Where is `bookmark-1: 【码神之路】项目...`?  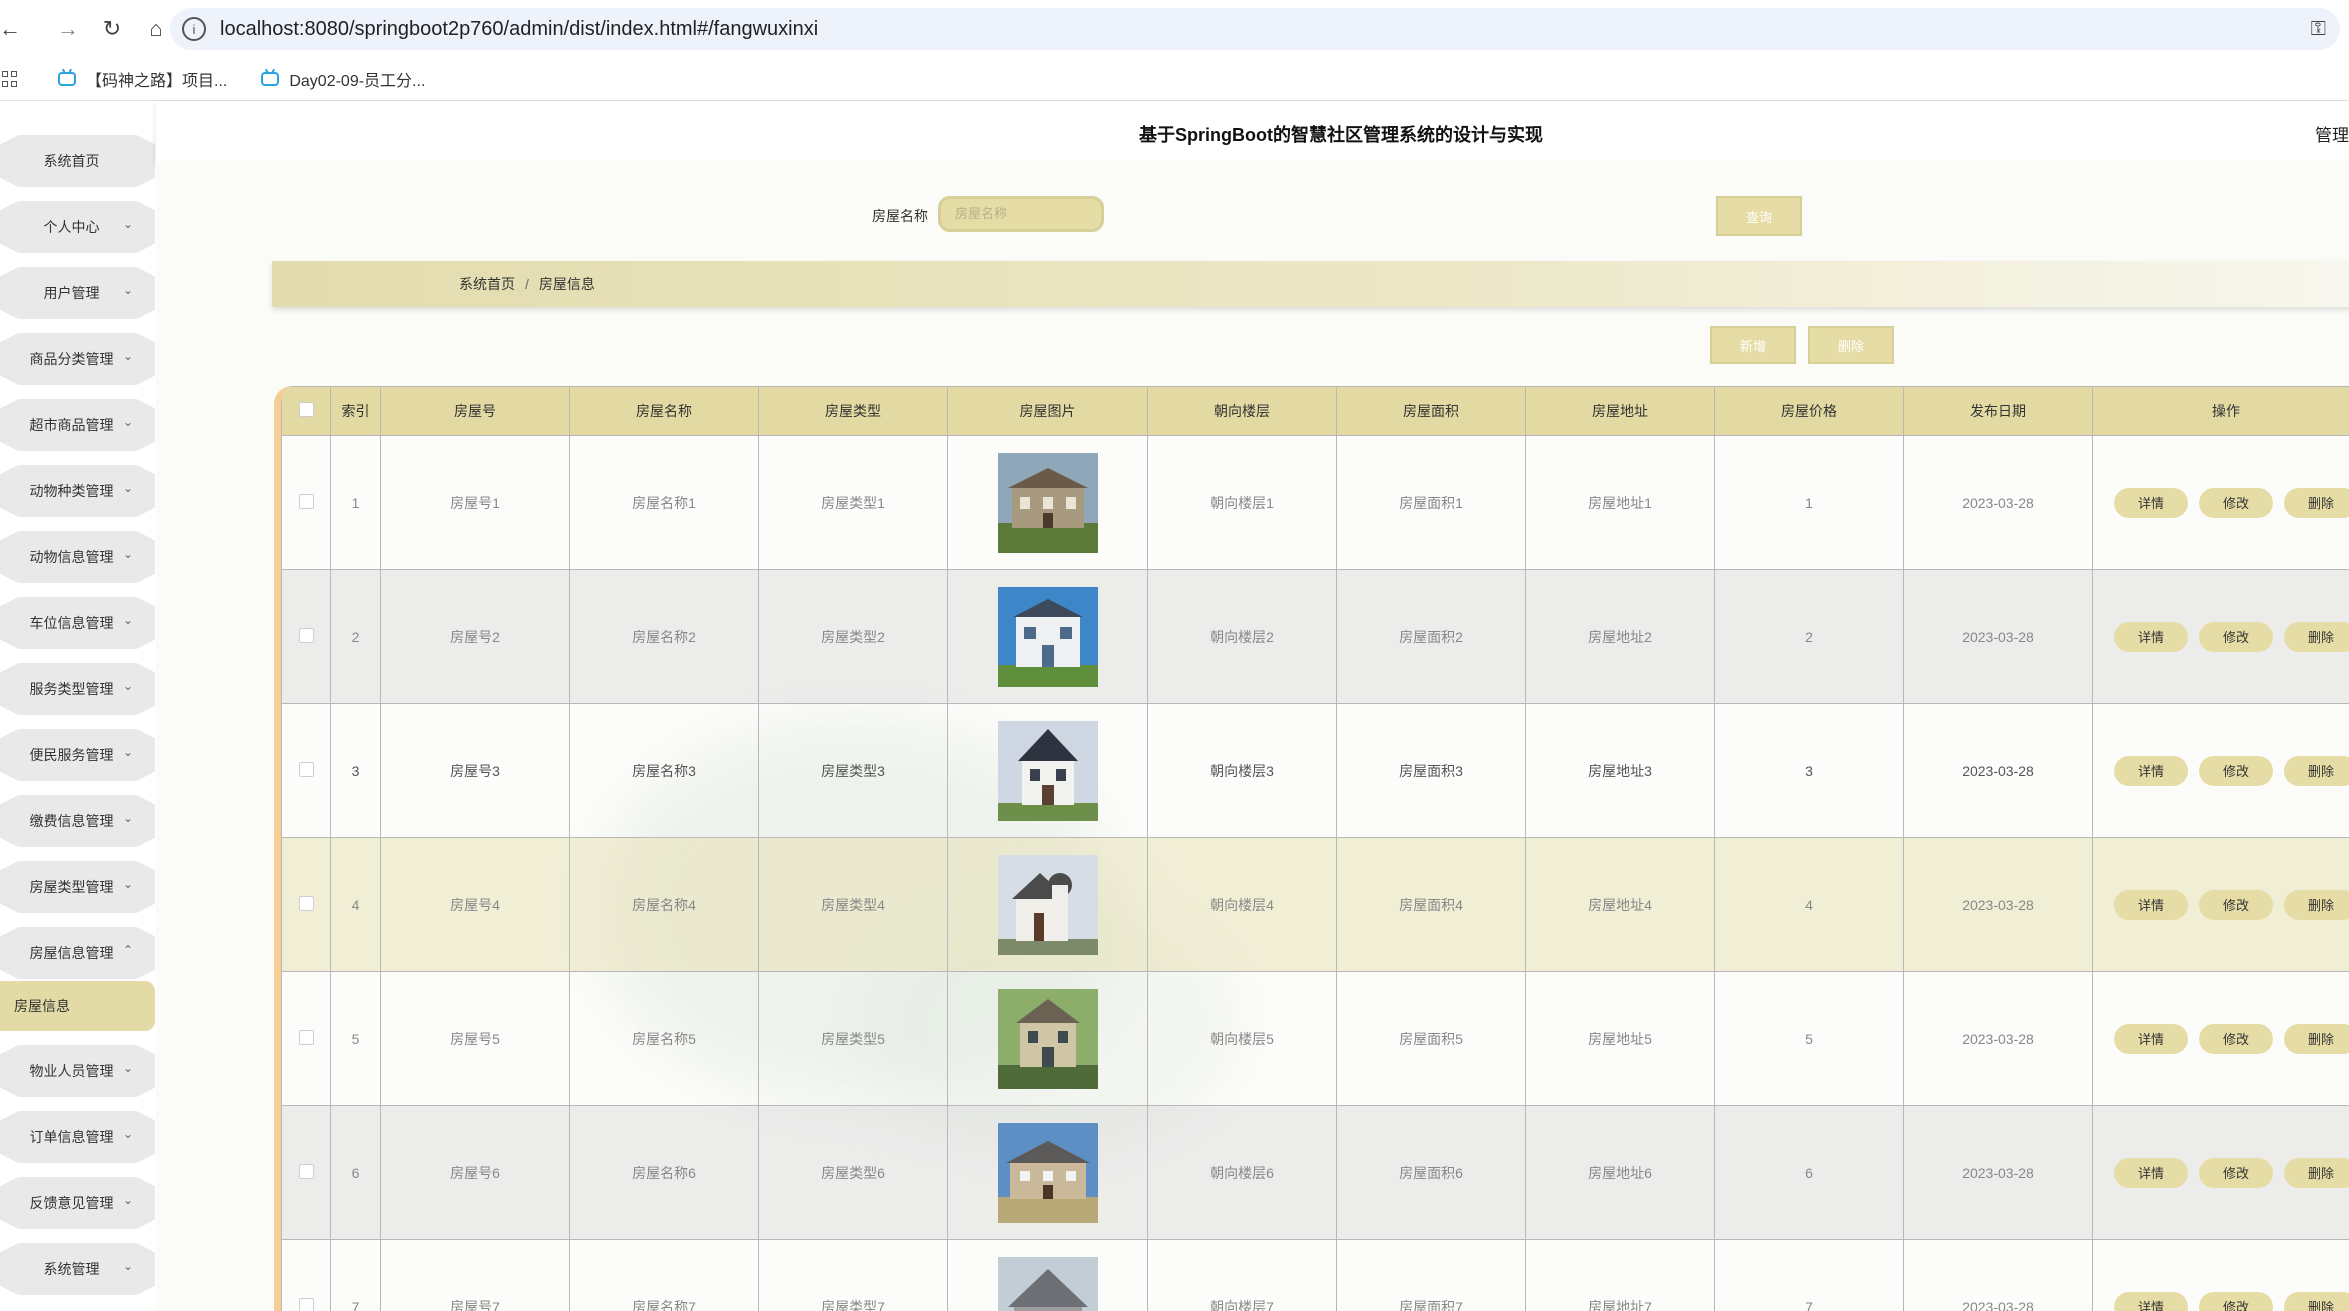 bookmark-1: 【码神之路】项目... is located at coordinates (142, 79).